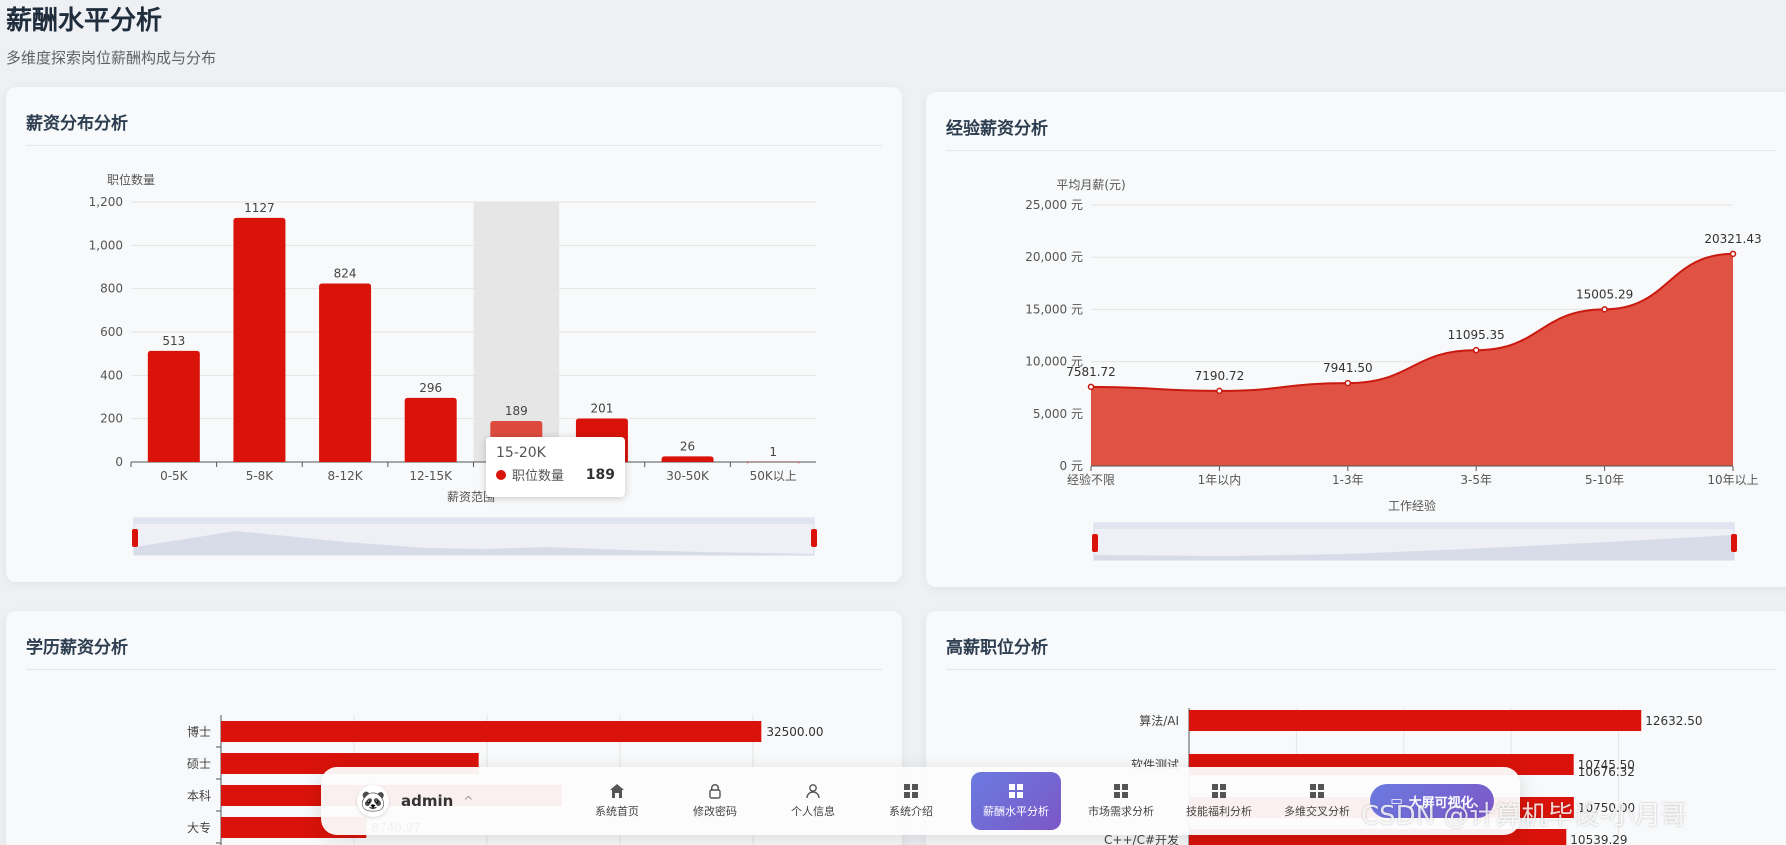  Describe the element at coordinates (259, 208) in the screenshot. I see `data-label: 1127` at that location.